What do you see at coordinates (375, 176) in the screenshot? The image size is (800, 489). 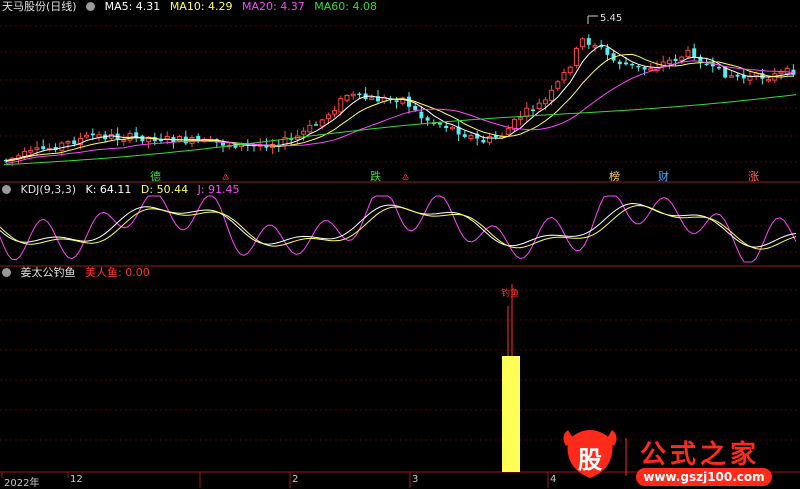 I see `signal-marker: 跌` at bounding box center [375, 176].